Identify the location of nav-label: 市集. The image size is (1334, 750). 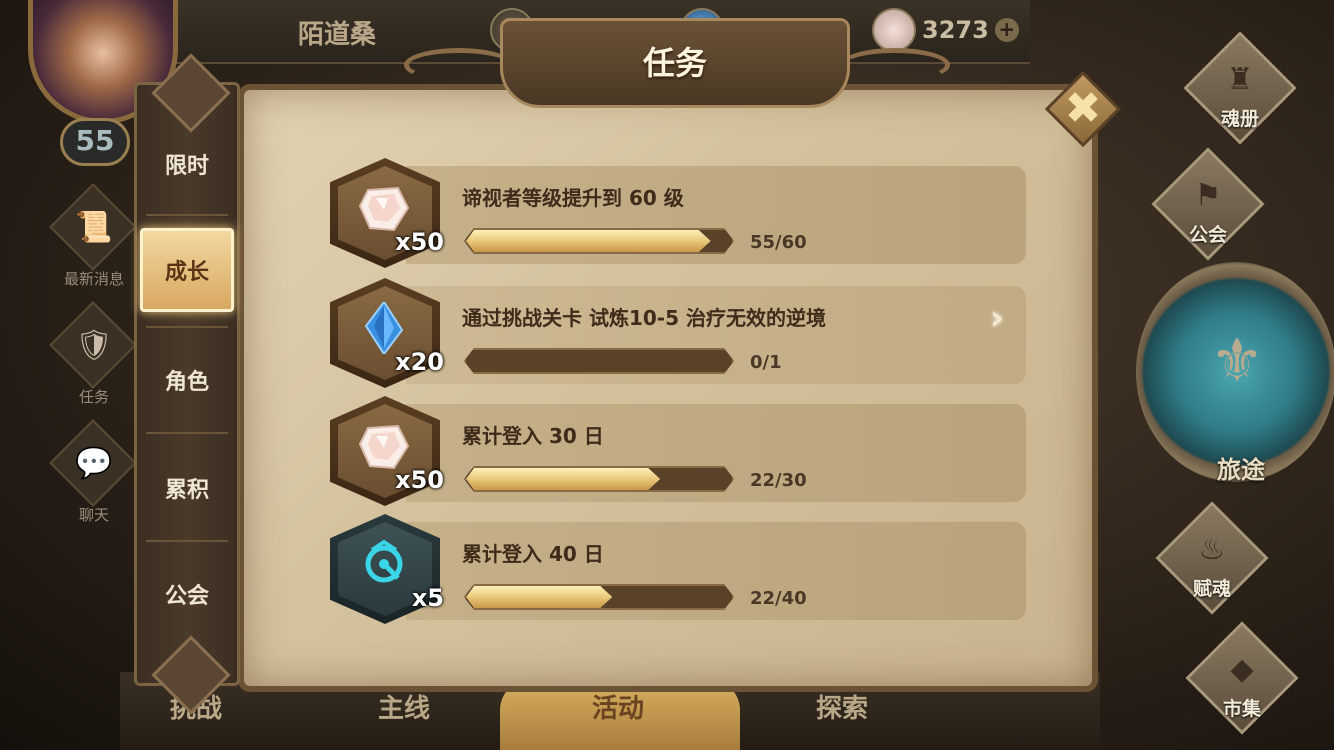
(1241, 709).